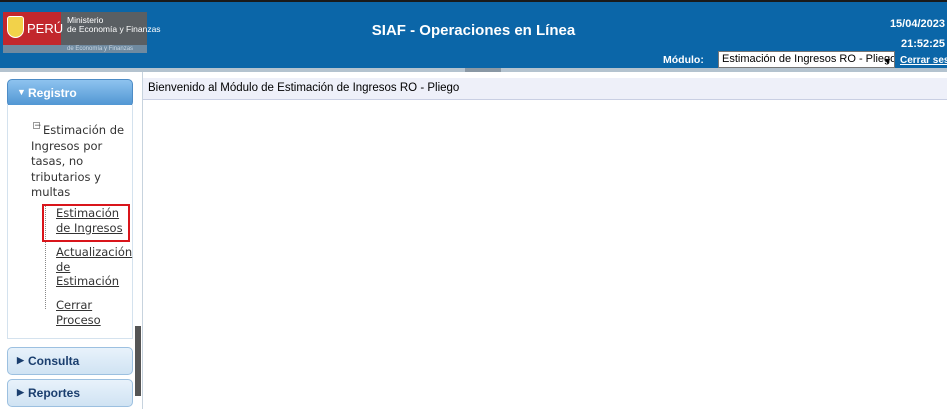 This screenshot has height=409, width=947. I want to click on module-select-value: Estimación de Ingresos RO - Pliego, so click(808, 59).